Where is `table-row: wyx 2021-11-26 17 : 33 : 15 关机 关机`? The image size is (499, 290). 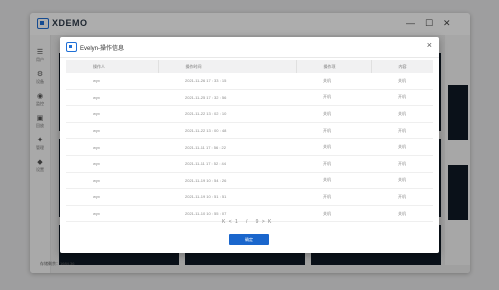 table-row: wyx 2021-11-26 17 : 33 : 15 关机 关机 is located at coordinates (249, 81).